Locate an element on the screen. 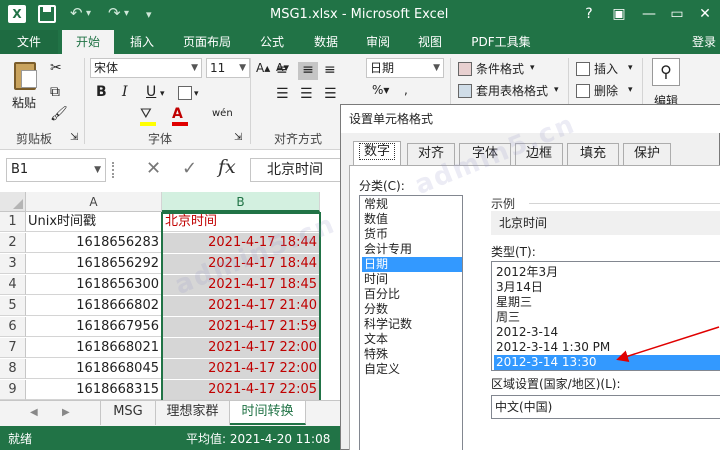 The width and height of the screenshot is (720, 450). tab-border: 边框 is located at coordinates (539, 154).